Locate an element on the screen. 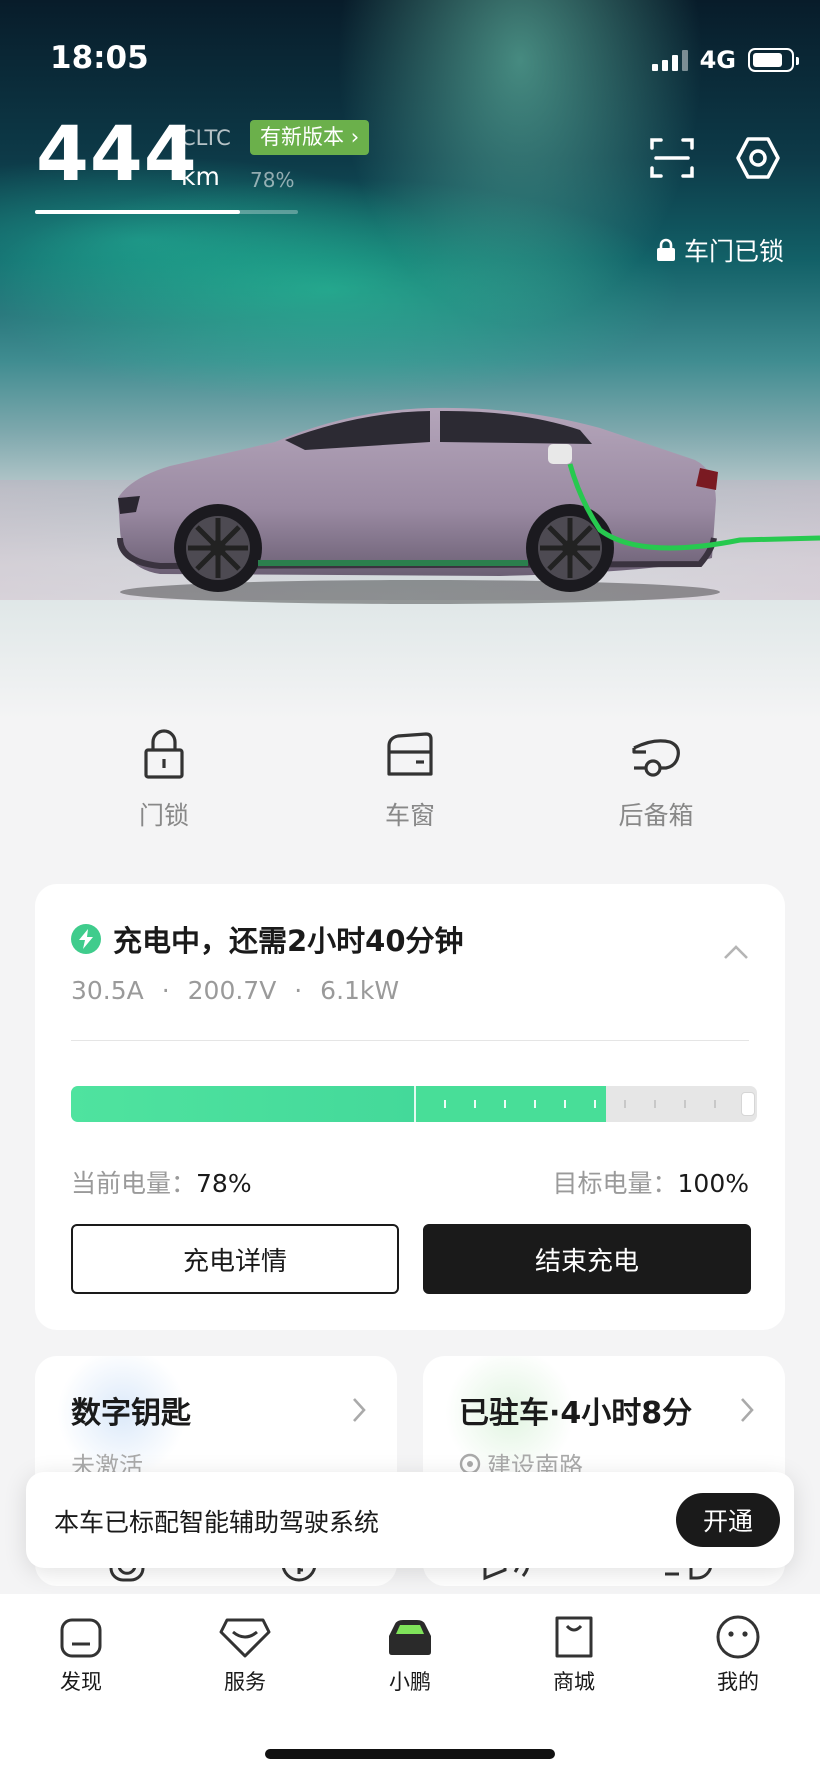 This screenshot has height=1775, width=820. charging-power: 6.1kW is located at coordinates (360, 990).